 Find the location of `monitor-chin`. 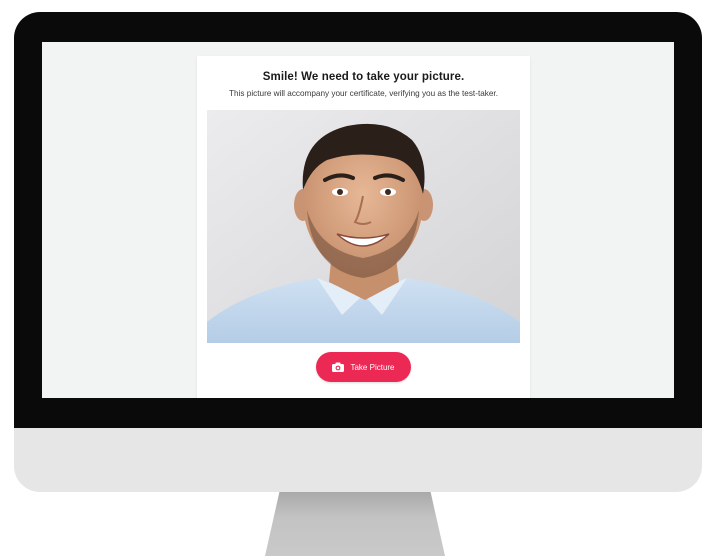

monitor-chin is located at coordinates (358, 460).